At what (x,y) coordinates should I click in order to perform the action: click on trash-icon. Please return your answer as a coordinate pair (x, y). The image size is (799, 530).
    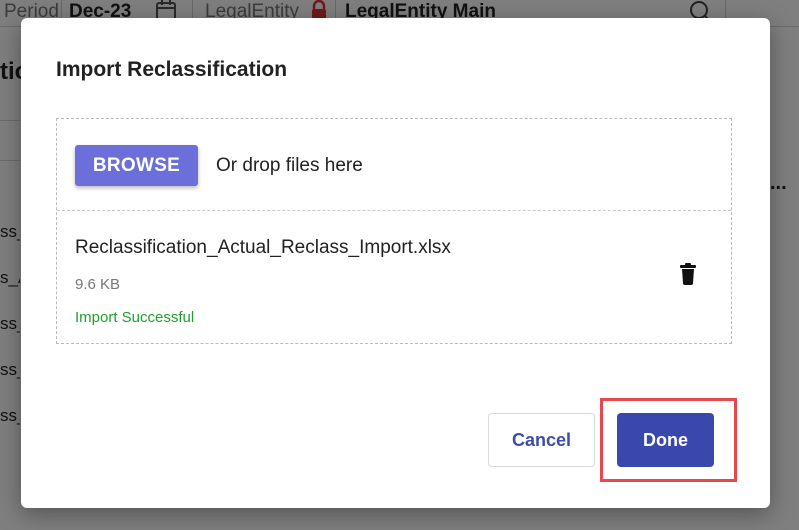
    Looking at the image, I should click on (688, 275).